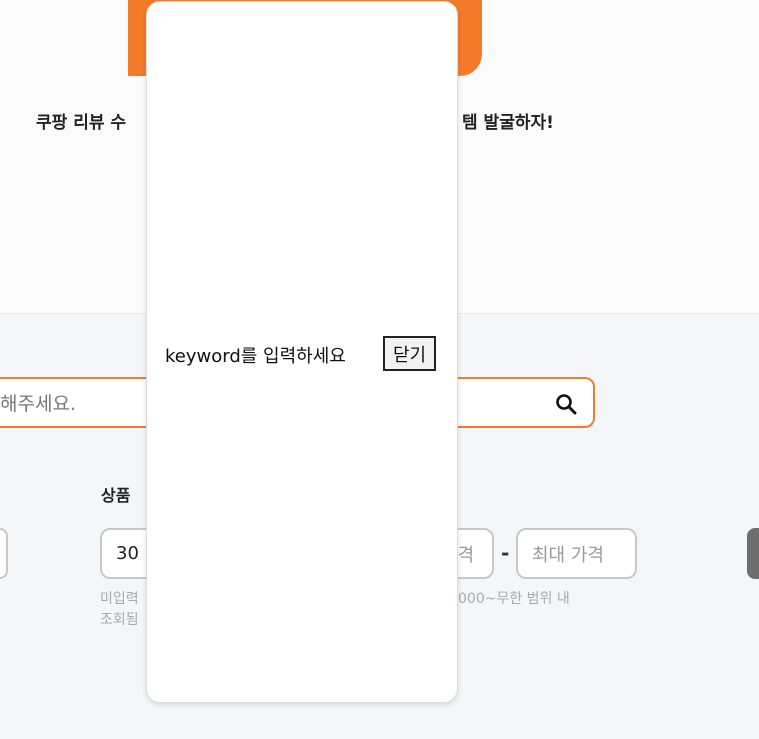 The height and width of the screenshot is (739, 759). Describe the element at coordinates (566, 404) in the screenshot. I see `search-icon` at that location.